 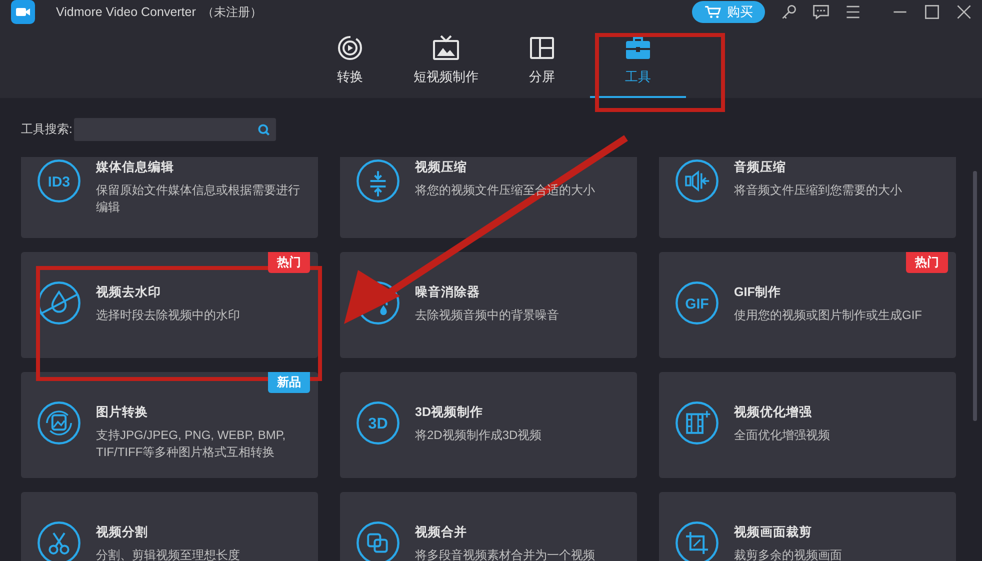 What do you see at coordinates (807, 305) in the screenshot?
I see `tool-card: 热门 GIF GIF制作 使用您的视频或图片制作或生成GIF` at bounding box center [807, 305].